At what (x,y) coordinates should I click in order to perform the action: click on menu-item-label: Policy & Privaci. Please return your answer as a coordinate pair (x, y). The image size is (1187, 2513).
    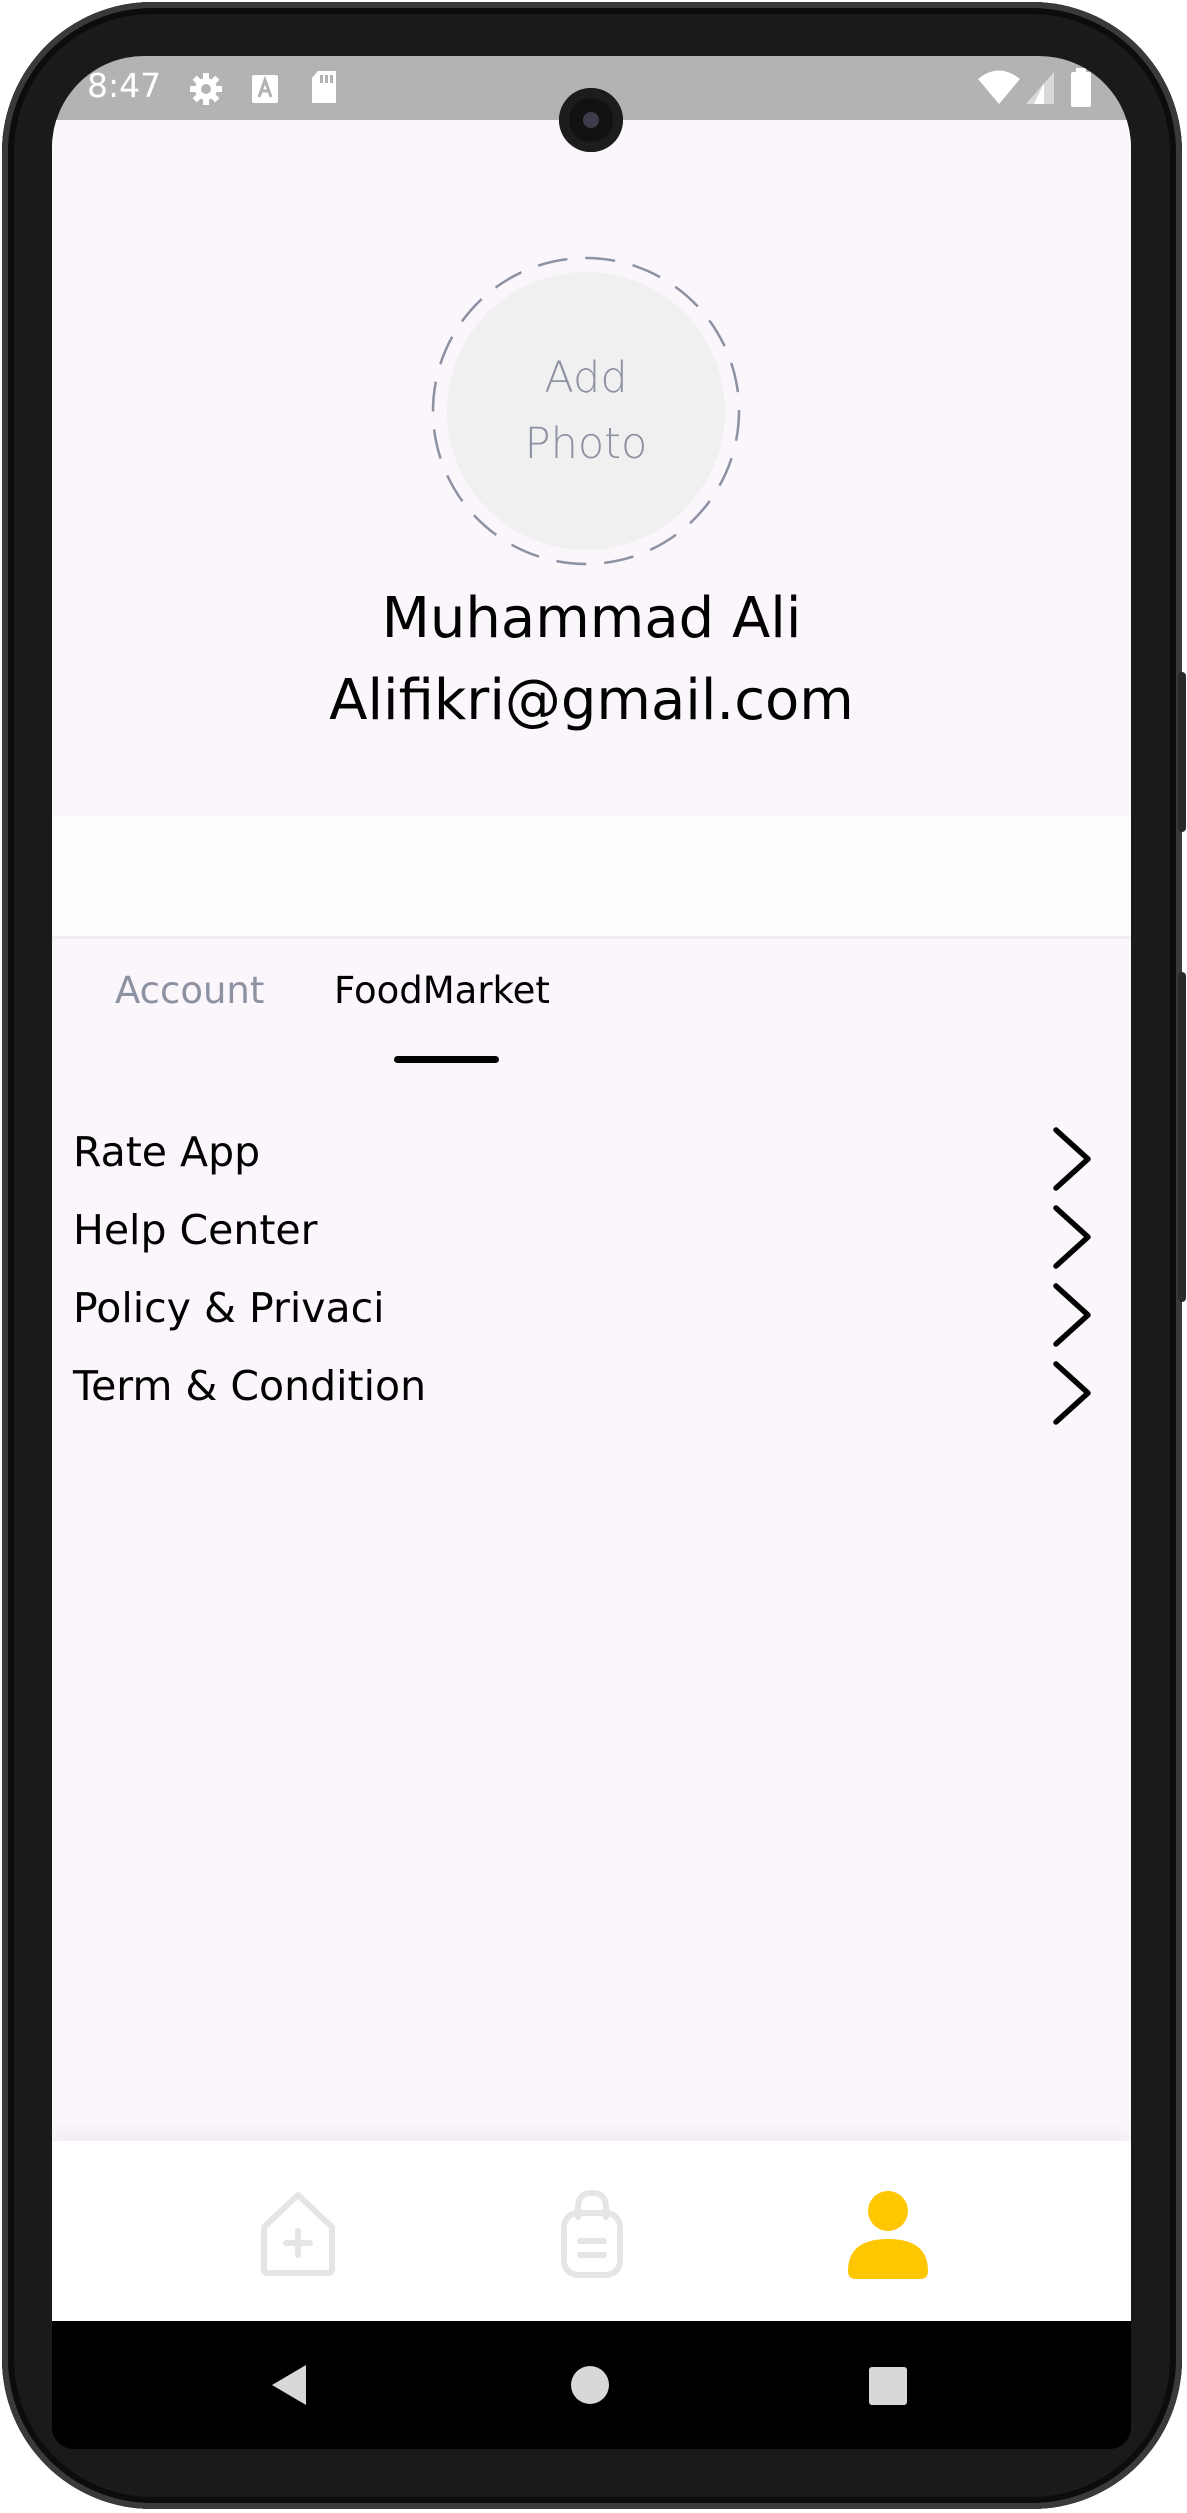
    Looking at the image, I should click on (229, 1308).